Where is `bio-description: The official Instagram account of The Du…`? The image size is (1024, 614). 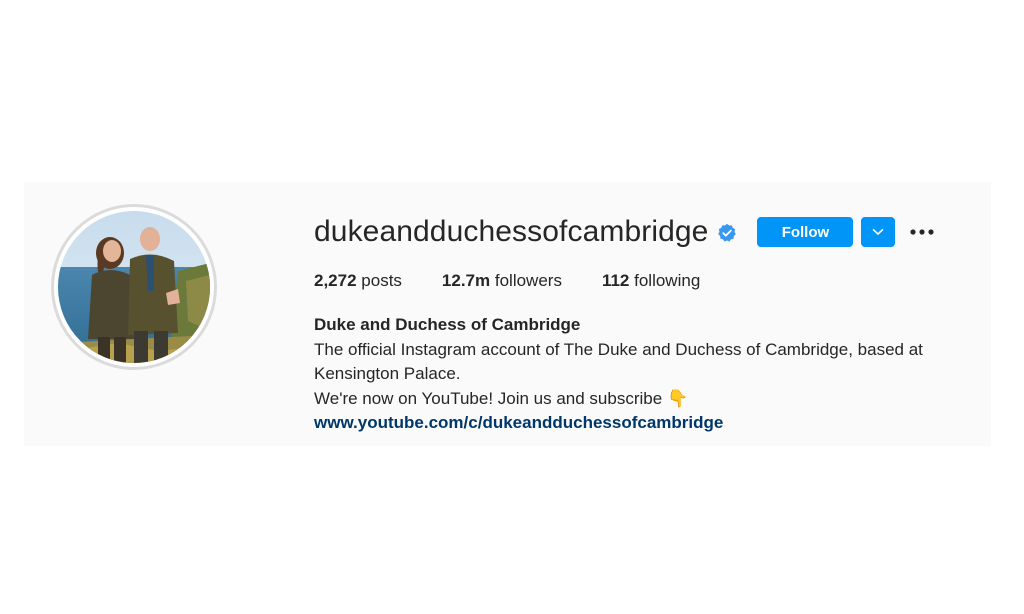
bio-description: The official Instagram account of The Du… is located at coordinates (618, 361).